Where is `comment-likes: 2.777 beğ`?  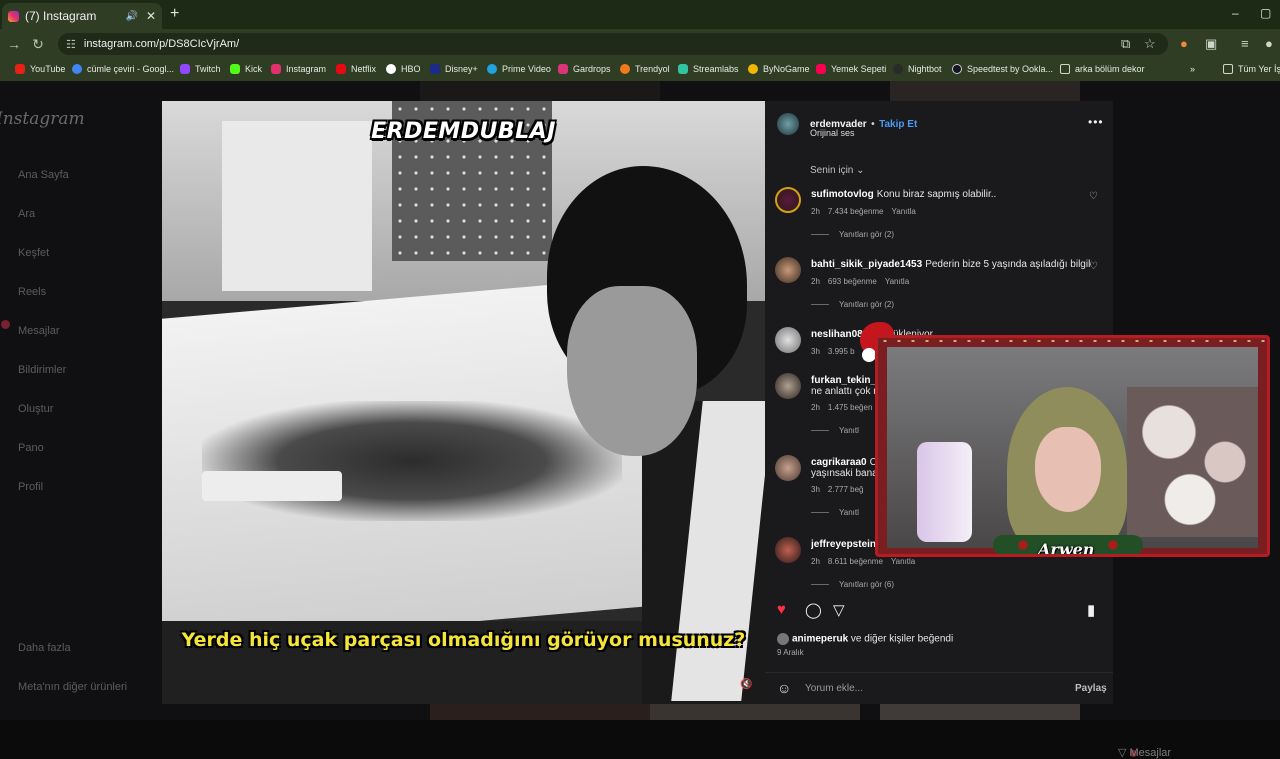 comment-likes: 2.777 beğ is located at coordinates (846, 489).